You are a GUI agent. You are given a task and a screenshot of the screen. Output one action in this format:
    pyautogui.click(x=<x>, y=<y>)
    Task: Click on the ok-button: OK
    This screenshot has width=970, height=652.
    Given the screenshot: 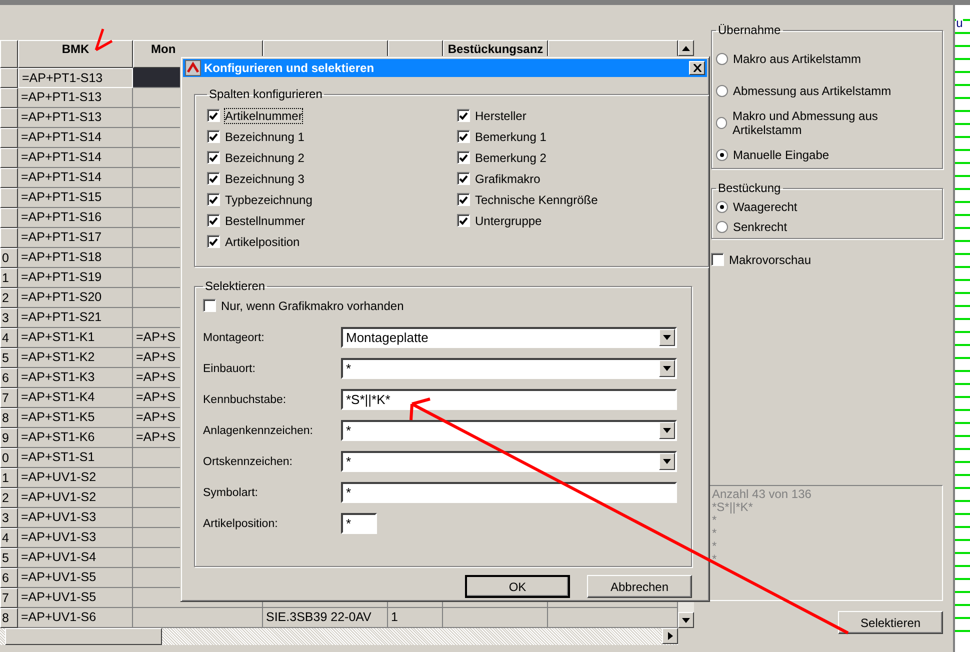 What is the action you would take?
    pyautogui.click(x=517, y=586)
    